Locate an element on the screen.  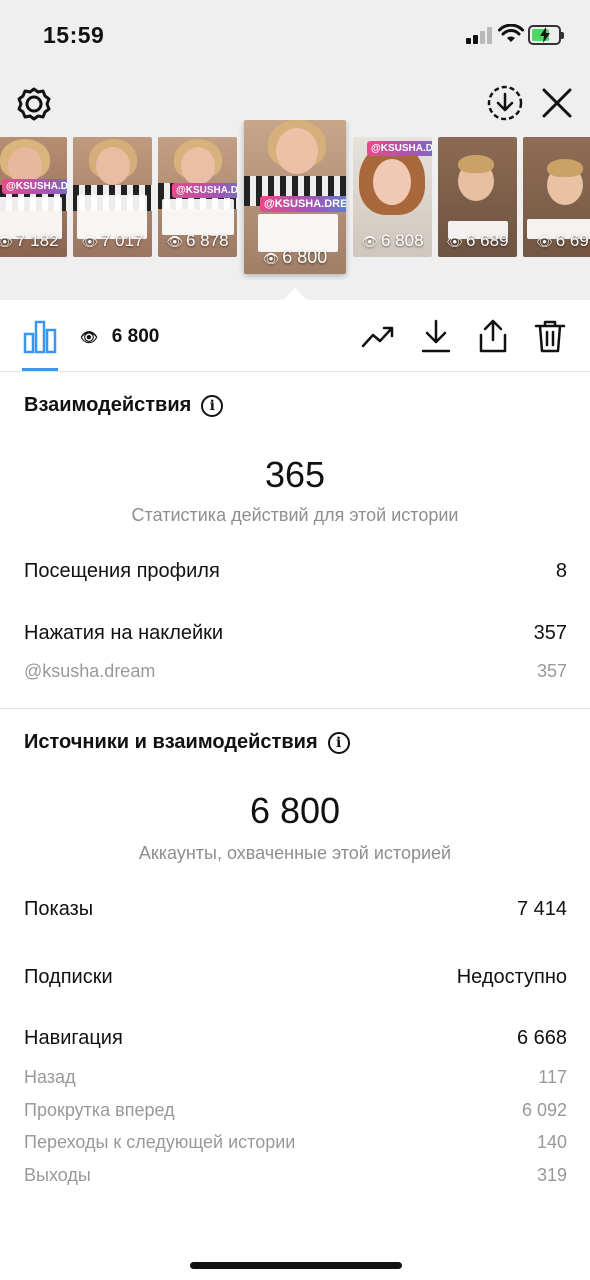
interactions-total: 365 is located at coordinates (295, 474).